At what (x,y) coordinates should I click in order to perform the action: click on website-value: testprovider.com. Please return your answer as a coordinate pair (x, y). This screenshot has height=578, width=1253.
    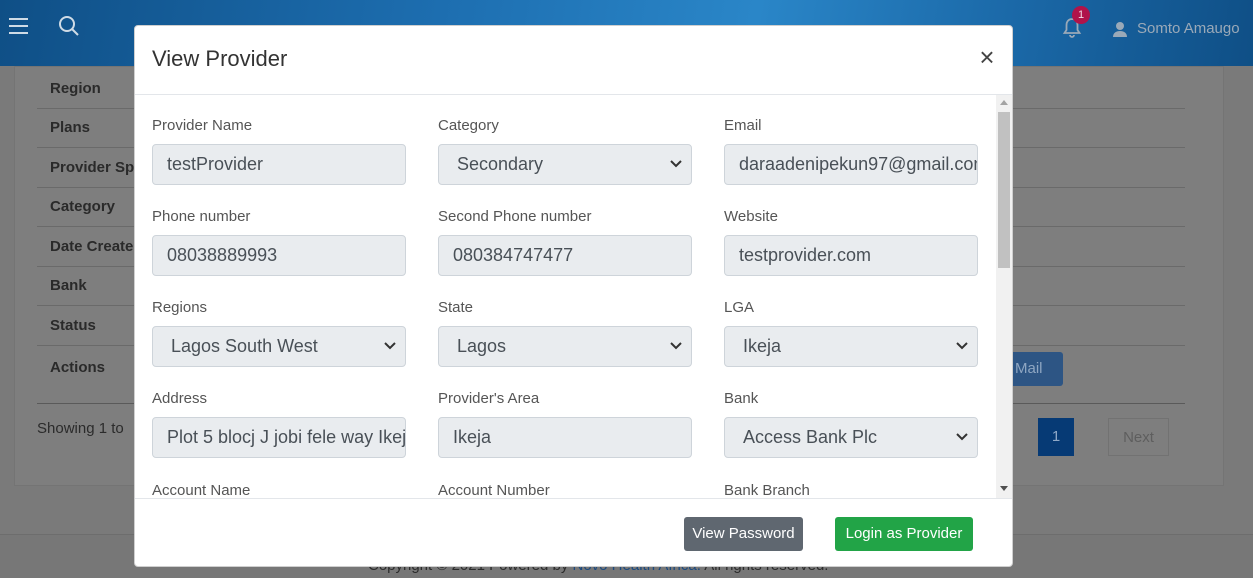
    Looking at the image, I should click on (805, 255).